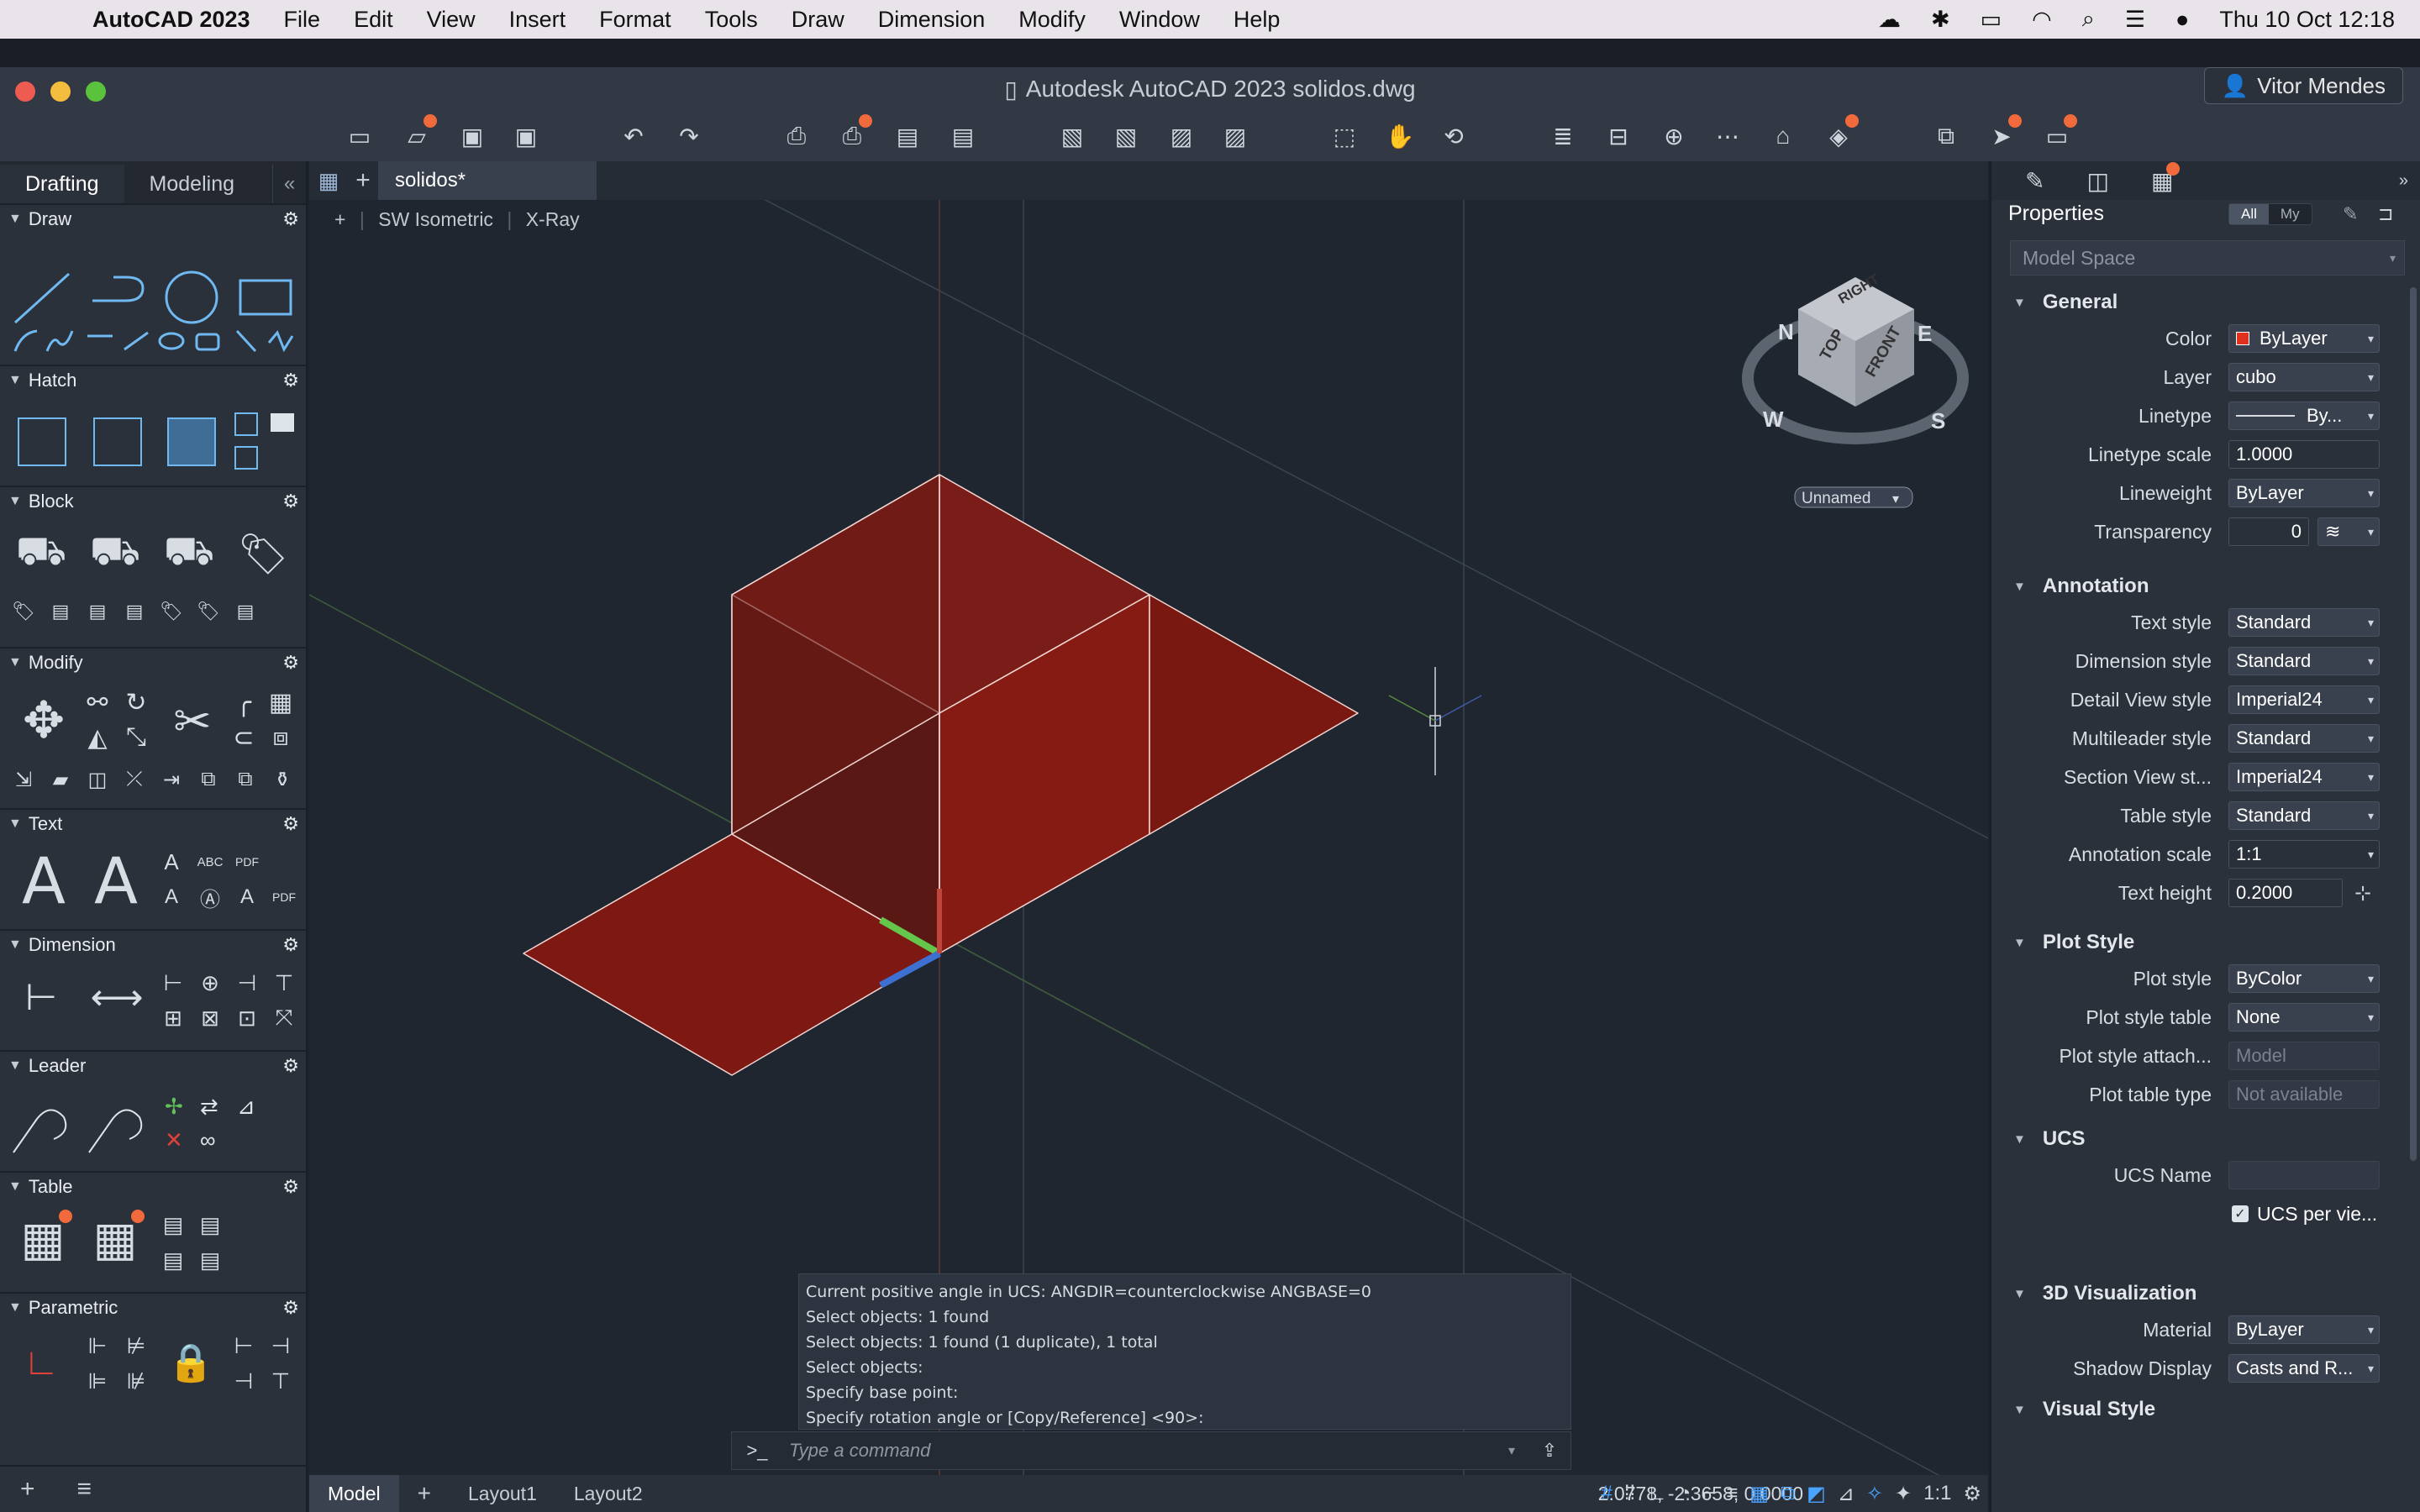 This screenshot has width=2420, height=1512. What do you see at coordinates (210, 897) in the screenshot?
I see `text-align-icon: Ⓐ` at bounding box center [210, 897].